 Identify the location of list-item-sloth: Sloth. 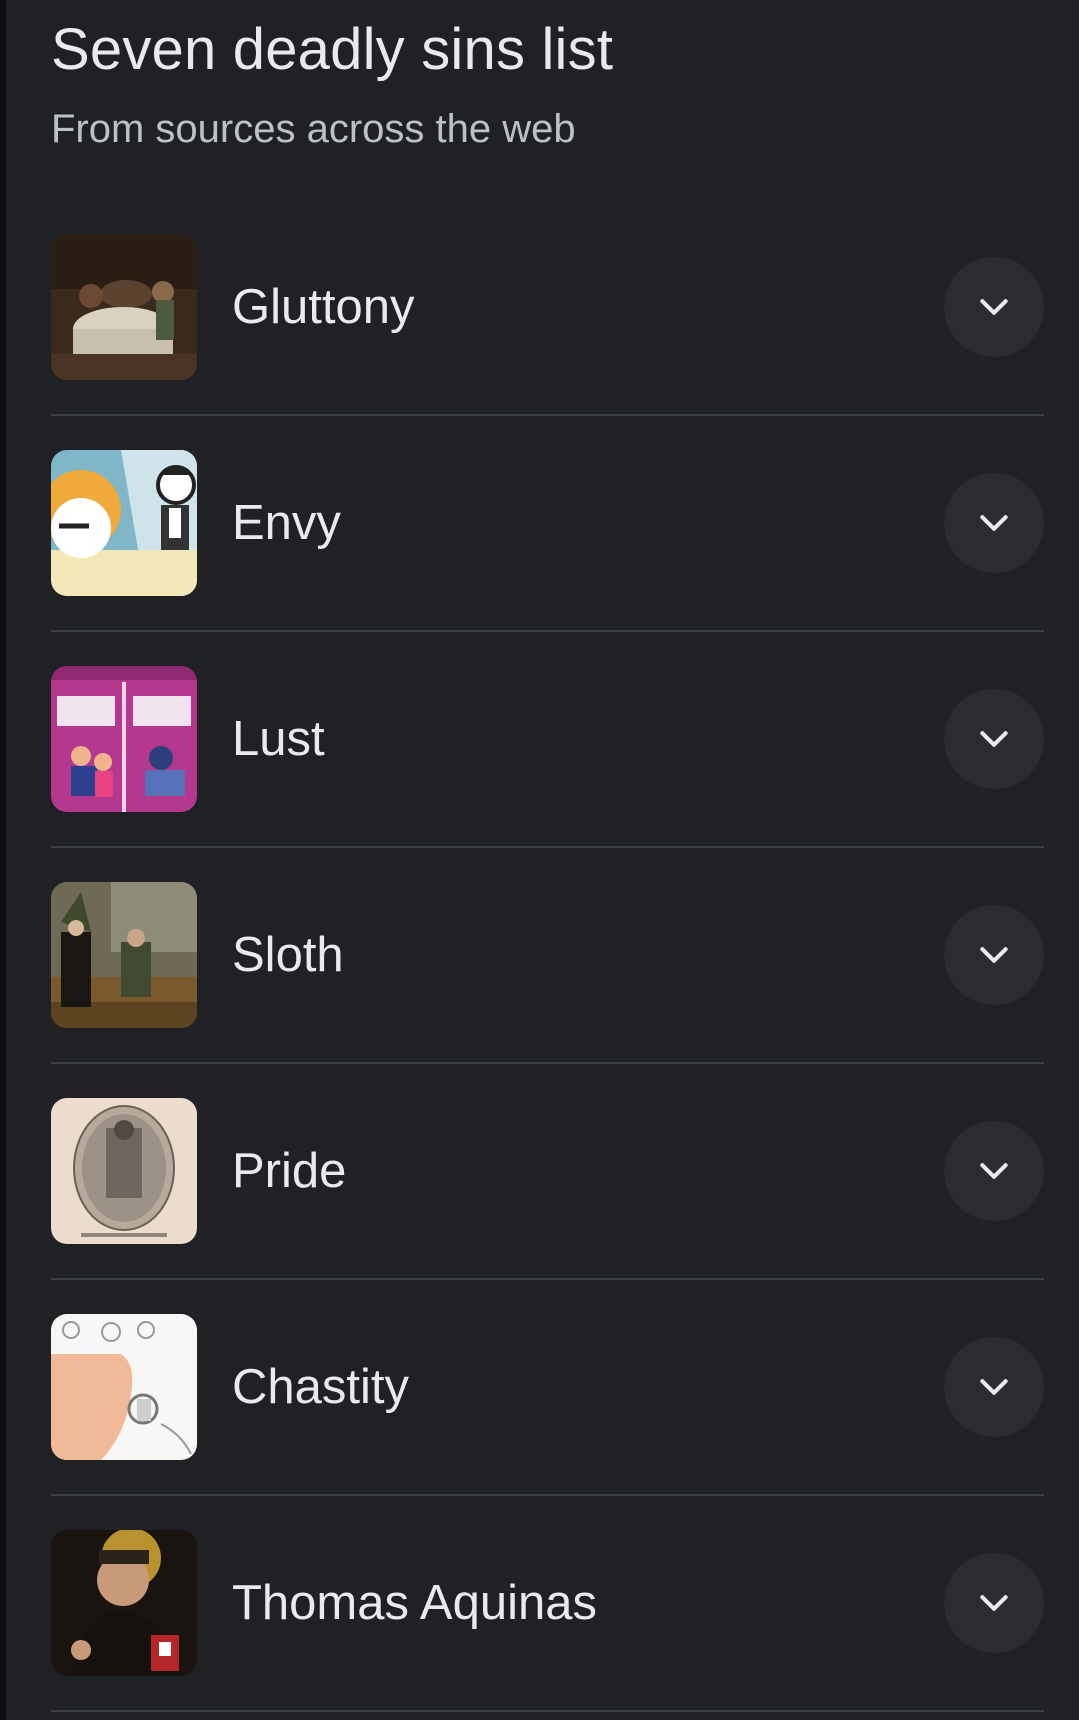
(547, 956).